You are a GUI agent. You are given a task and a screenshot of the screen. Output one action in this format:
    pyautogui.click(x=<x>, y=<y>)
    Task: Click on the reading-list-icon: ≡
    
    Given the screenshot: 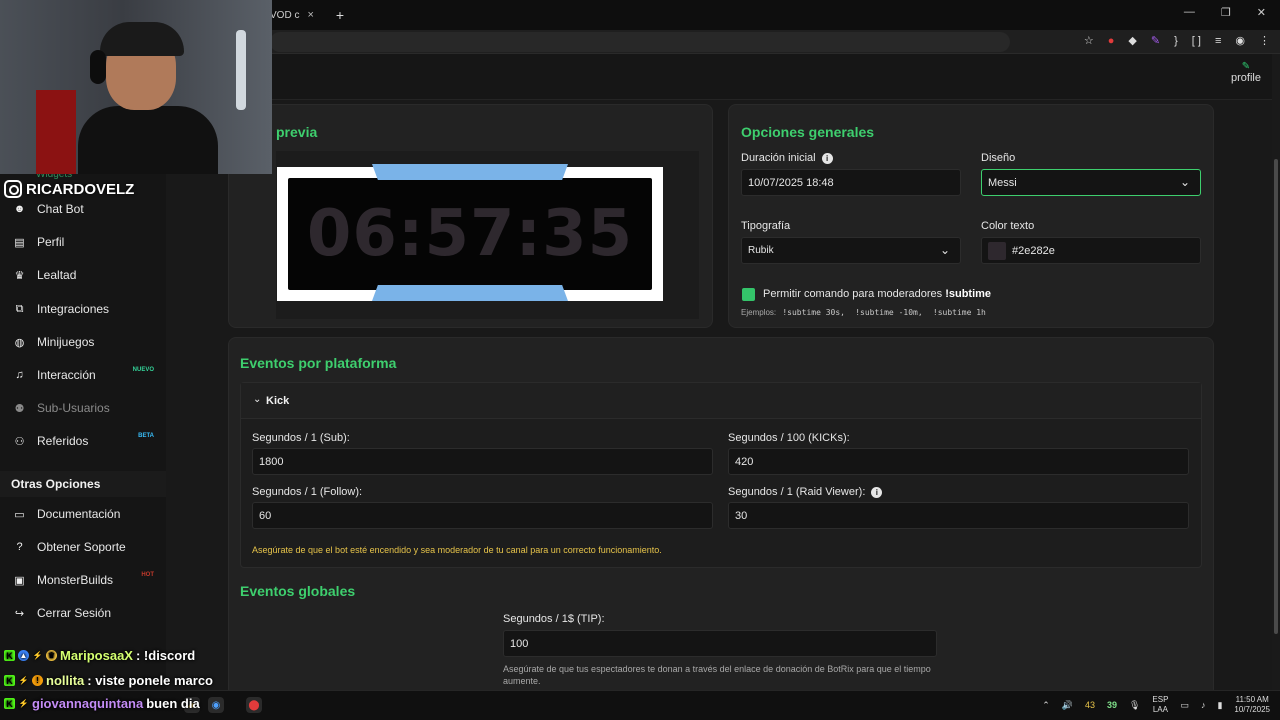 What is the action you would take?
    pyautogui.click(x=1218, y=41)
    